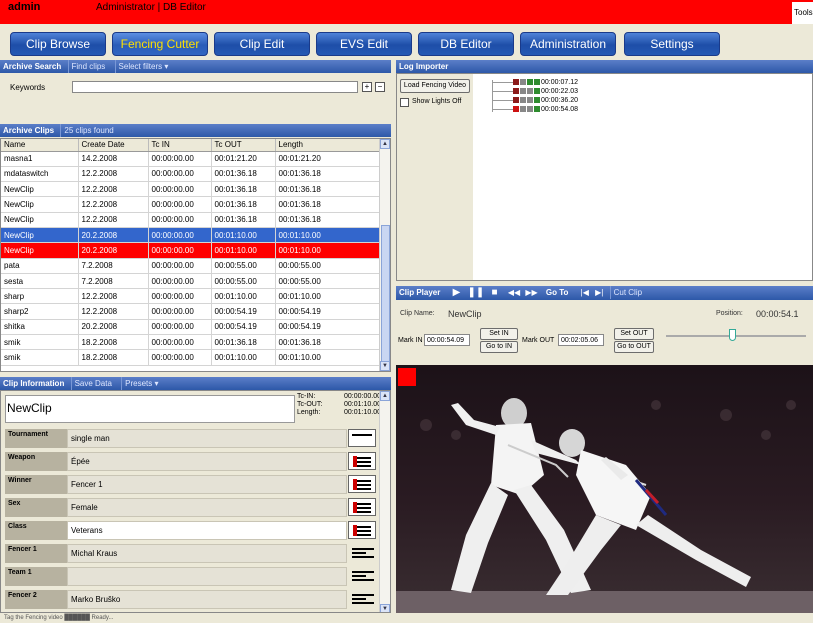  What do you see at coordinates (180, 145) in the screenshot?
I see `column-header-tc-in: Tc IN` at bounding box center [180, 145].